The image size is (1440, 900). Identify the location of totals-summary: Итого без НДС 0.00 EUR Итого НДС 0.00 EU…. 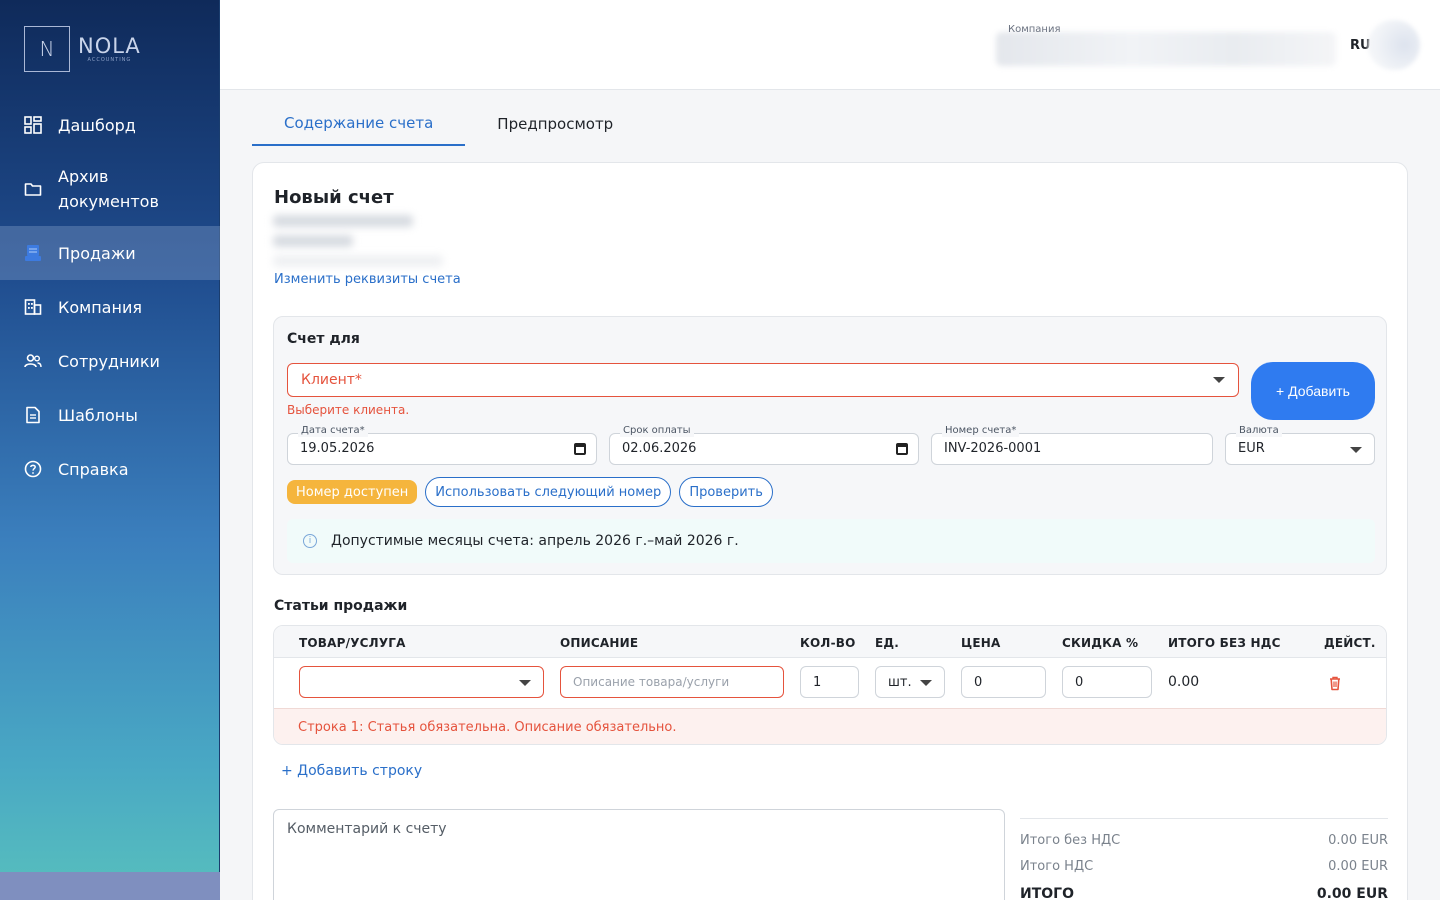
(1204, 859).